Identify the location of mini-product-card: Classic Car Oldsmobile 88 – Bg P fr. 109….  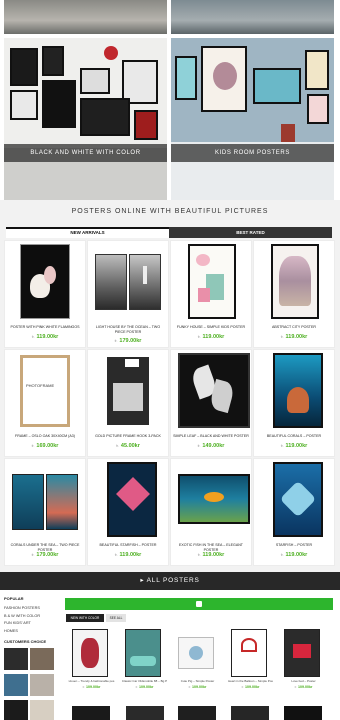
(144, 658).